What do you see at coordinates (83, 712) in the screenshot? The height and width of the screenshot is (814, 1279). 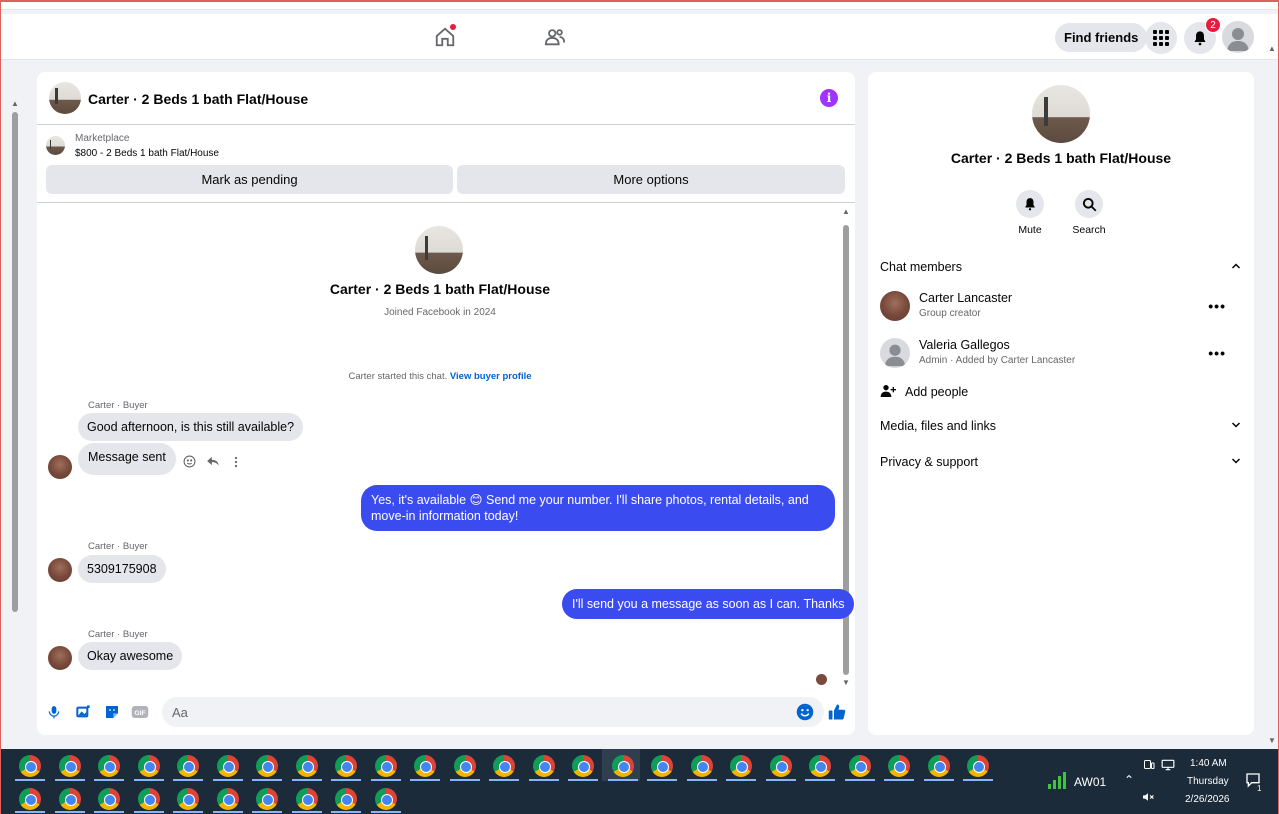 I see `photo-icon` at bounding box center [83, 712].